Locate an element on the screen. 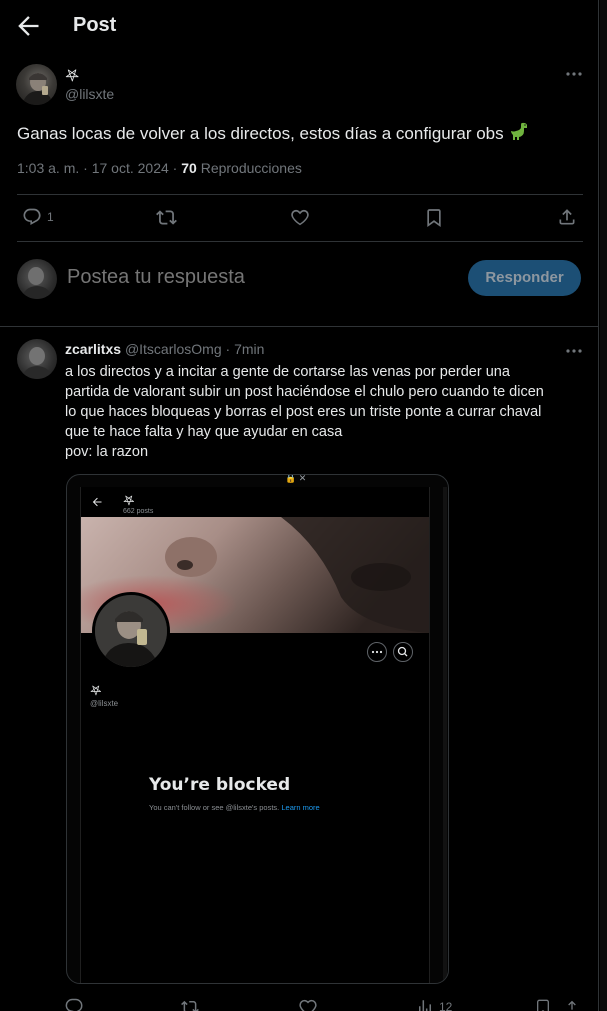 The image size is (607, 1011). comment-bookmark-button is located at coordinates (543, 1004).